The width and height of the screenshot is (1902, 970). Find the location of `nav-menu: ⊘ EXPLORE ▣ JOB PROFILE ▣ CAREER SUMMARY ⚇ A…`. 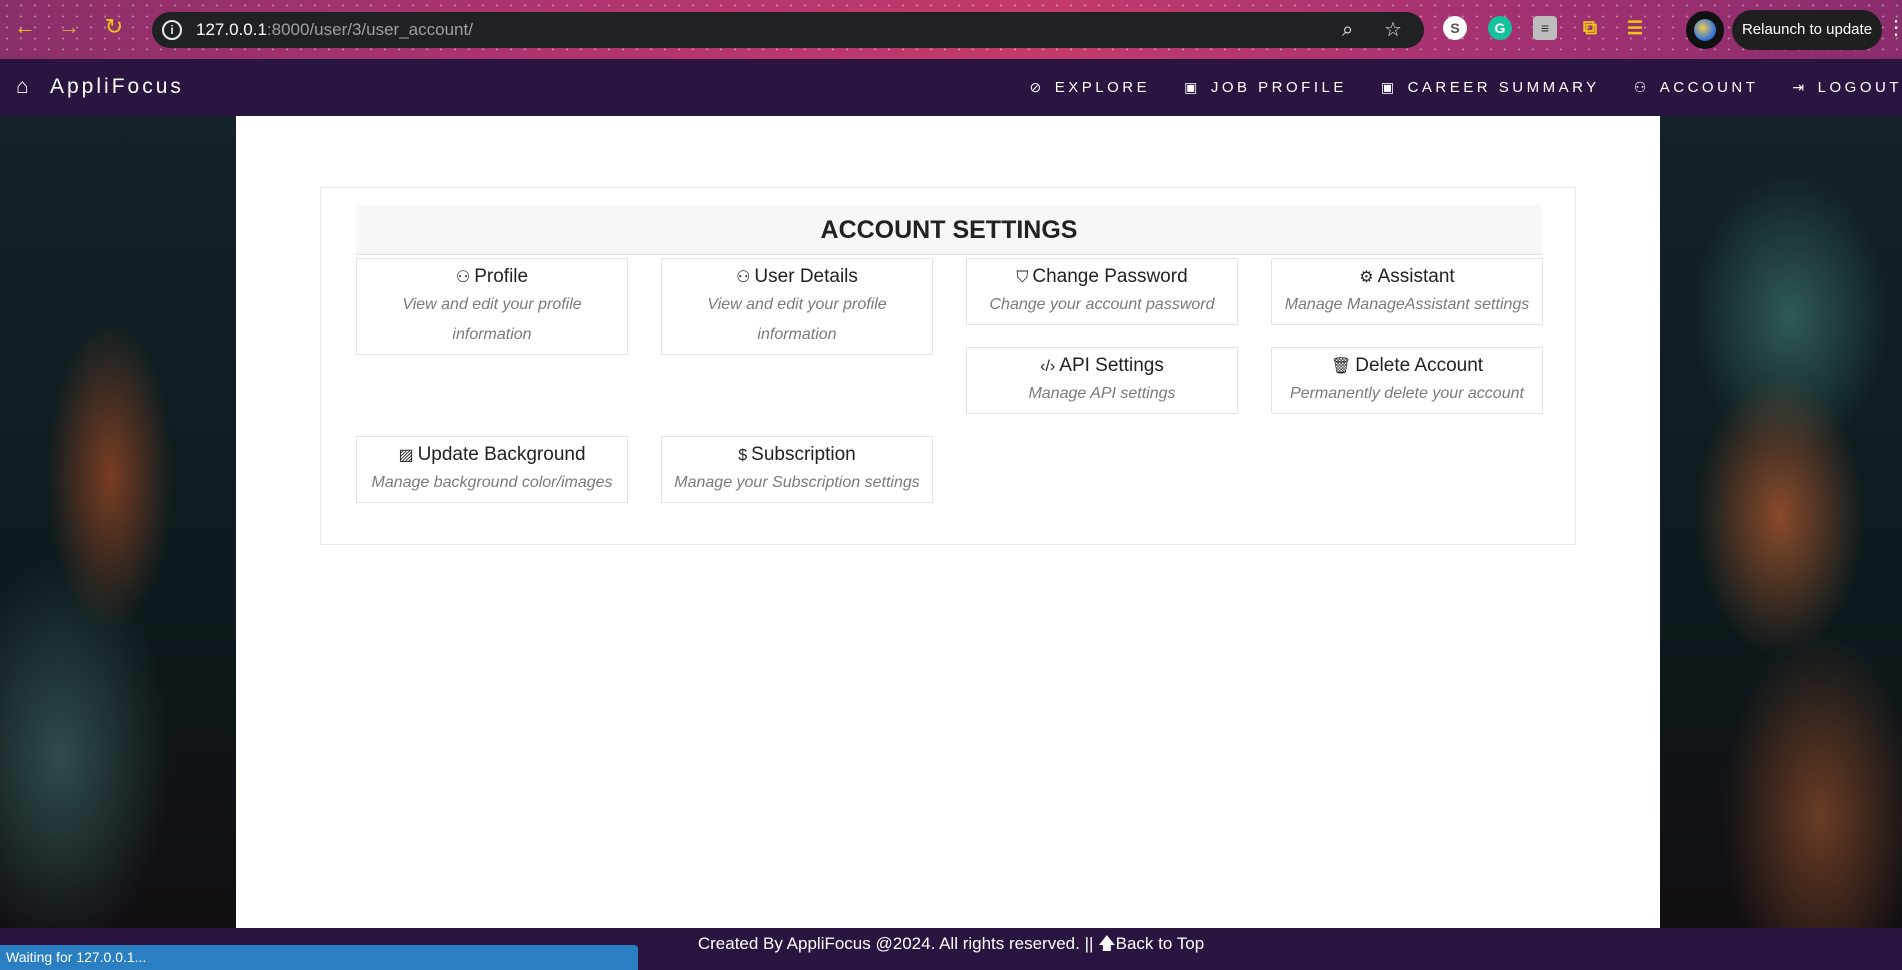

nav-menu: ⊘ EXPLORE ▣ JOB PROFILE ▣ CAREER SUMMARY ⚇ A… is located at coordinates (1465, 87).